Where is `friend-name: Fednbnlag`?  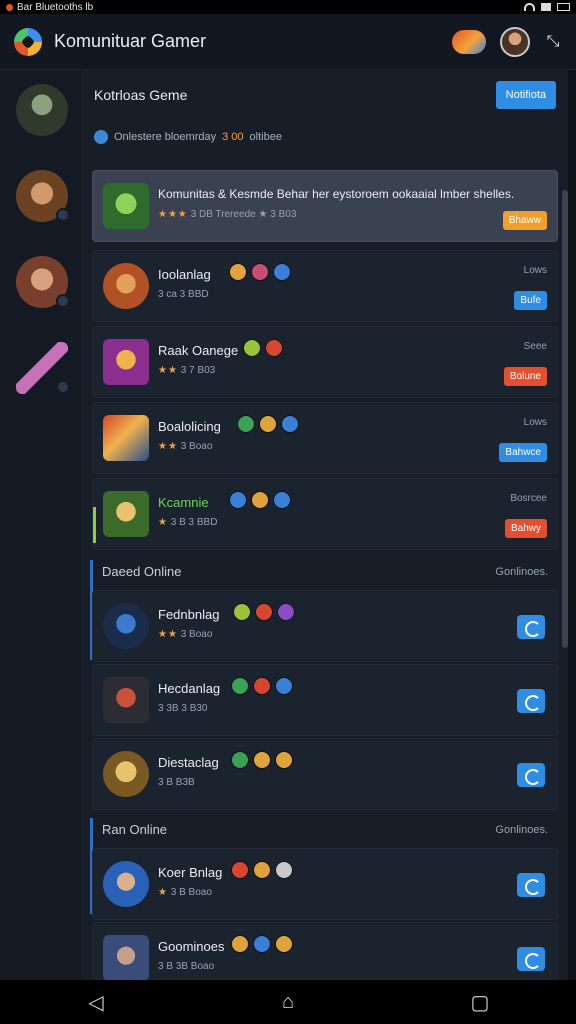
friend-name: Fednbnlag is located at coordinates (189, 614).